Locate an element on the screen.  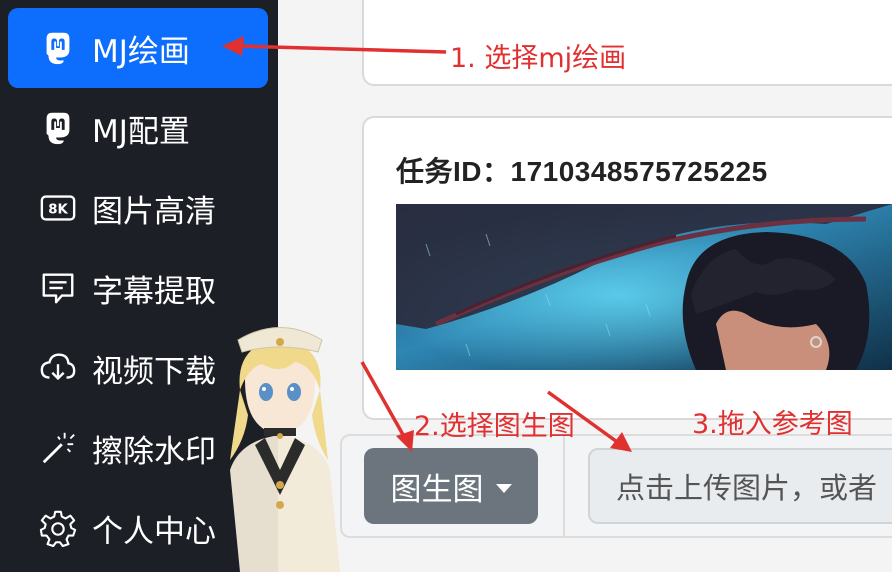
upload-placeholder: 点击上传图片，或者 is located at coordinates (747, 488).